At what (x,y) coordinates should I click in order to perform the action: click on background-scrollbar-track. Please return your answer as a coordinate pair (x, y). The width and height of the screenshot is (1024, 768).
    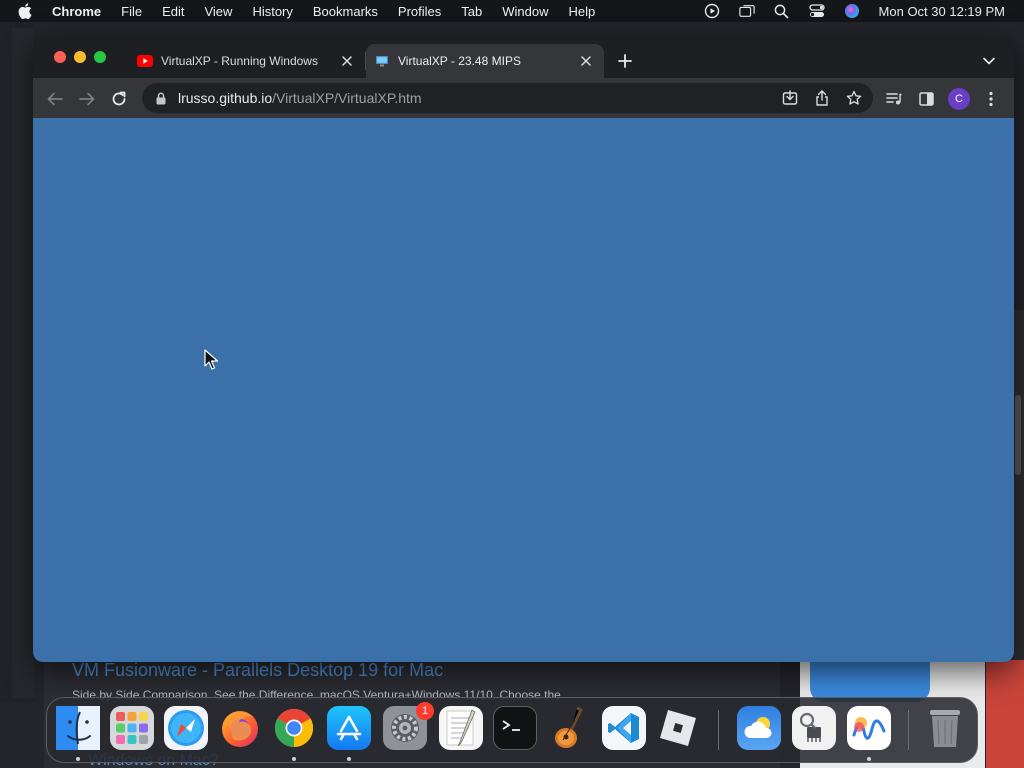
    Looking at the image, I should click on (1018, 485).